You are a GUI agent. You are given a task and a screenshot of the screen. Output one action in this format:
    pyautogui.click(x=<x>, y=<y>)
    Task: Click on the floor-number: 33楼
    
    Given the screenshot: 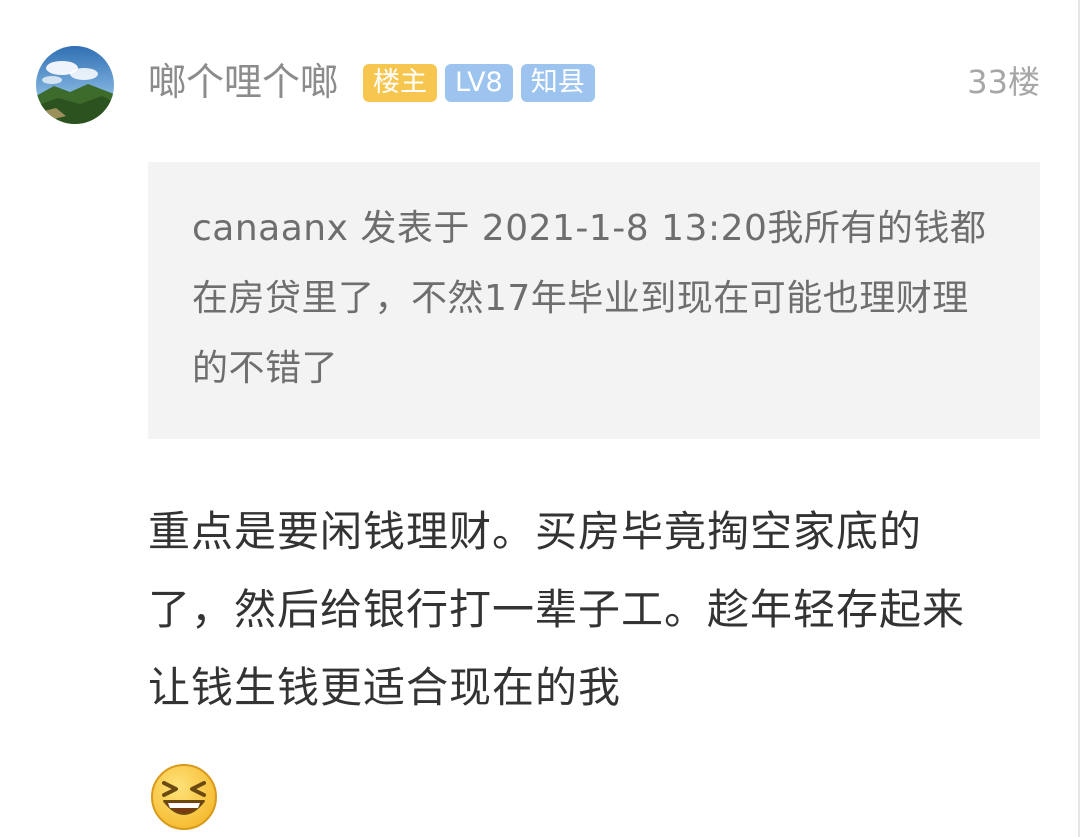 What is the action you would take?
    pyautogui.click(x=1003, y=82)
    